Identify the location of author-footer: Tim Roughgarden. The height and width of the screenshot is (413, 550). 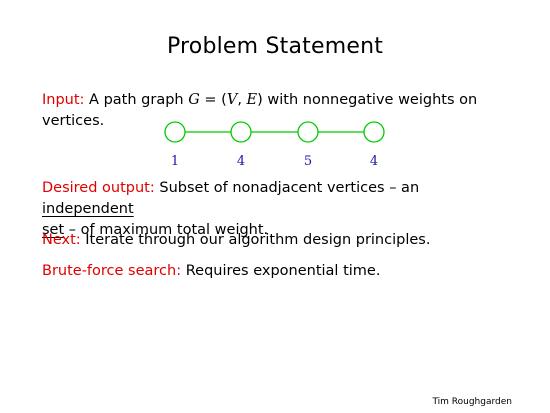
(472, 402).